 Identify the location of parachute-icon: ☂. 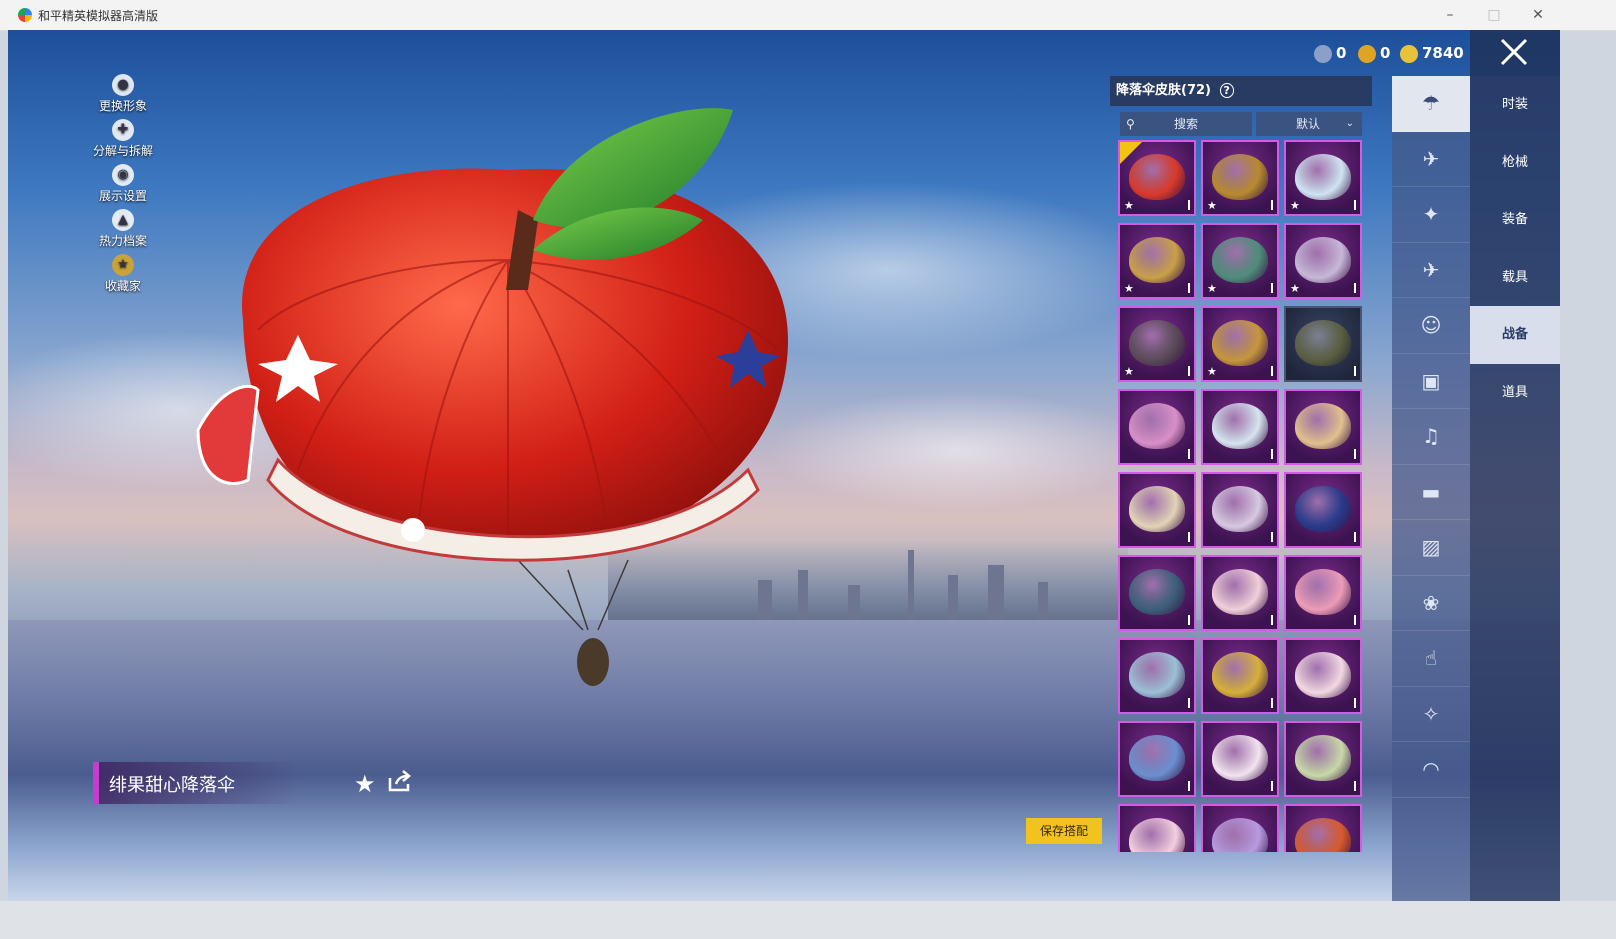
(1431, 104).